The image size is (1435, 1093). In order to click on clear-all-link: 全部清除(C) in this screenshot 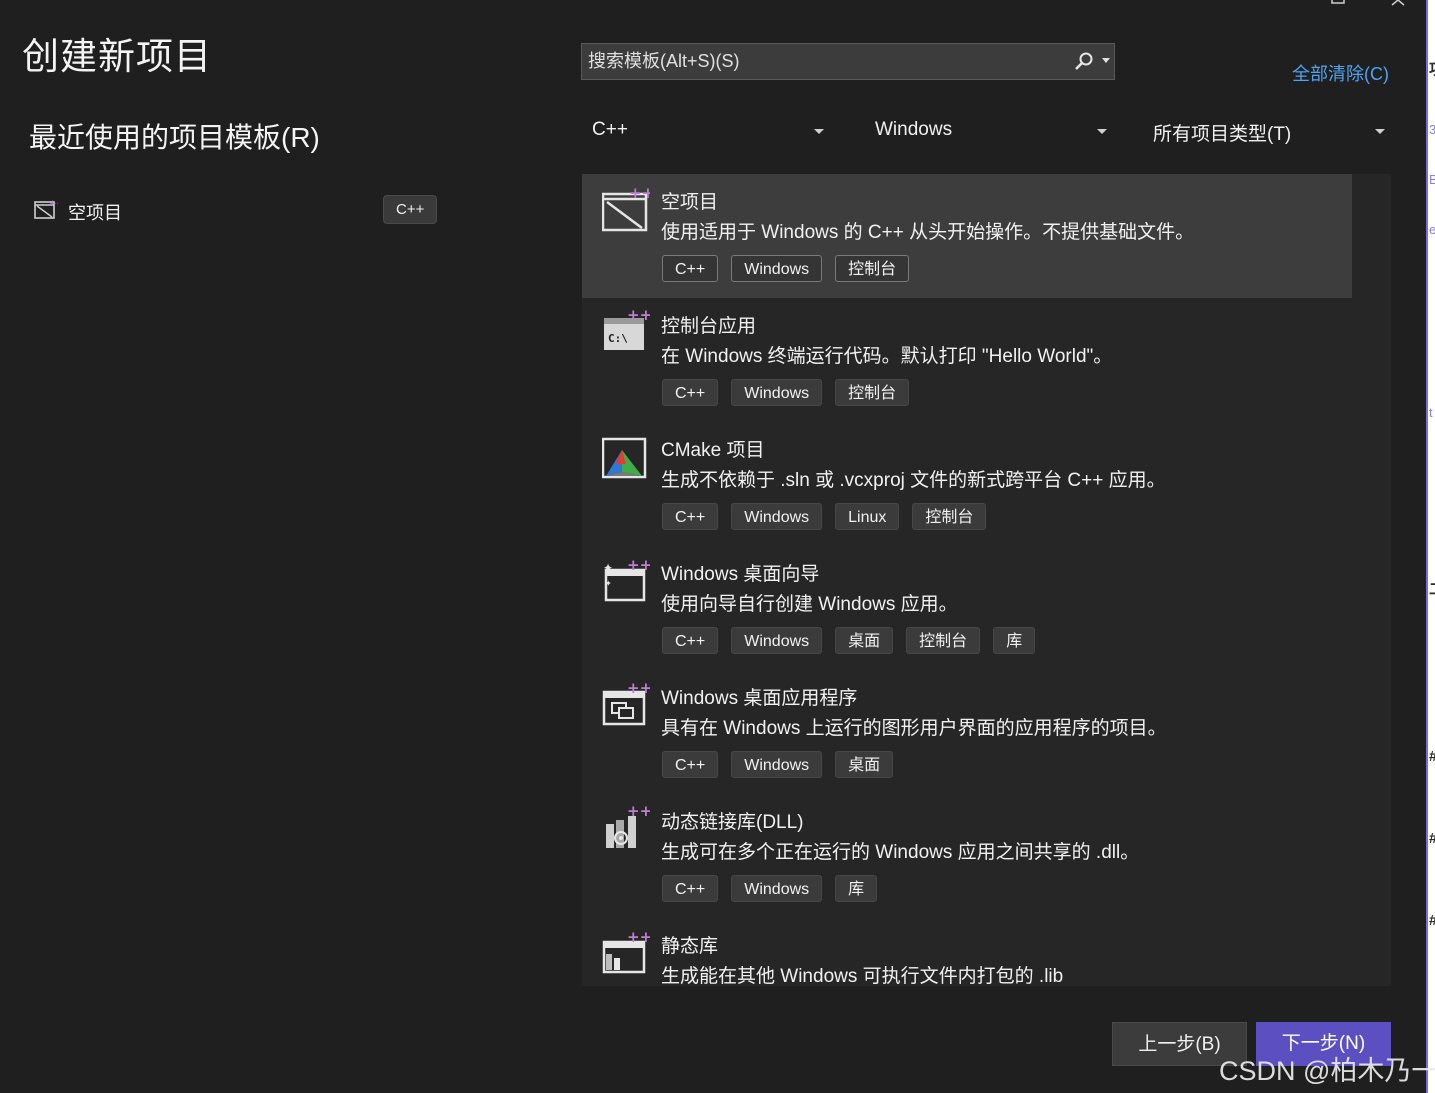, I will do `click(1340, 73)`.